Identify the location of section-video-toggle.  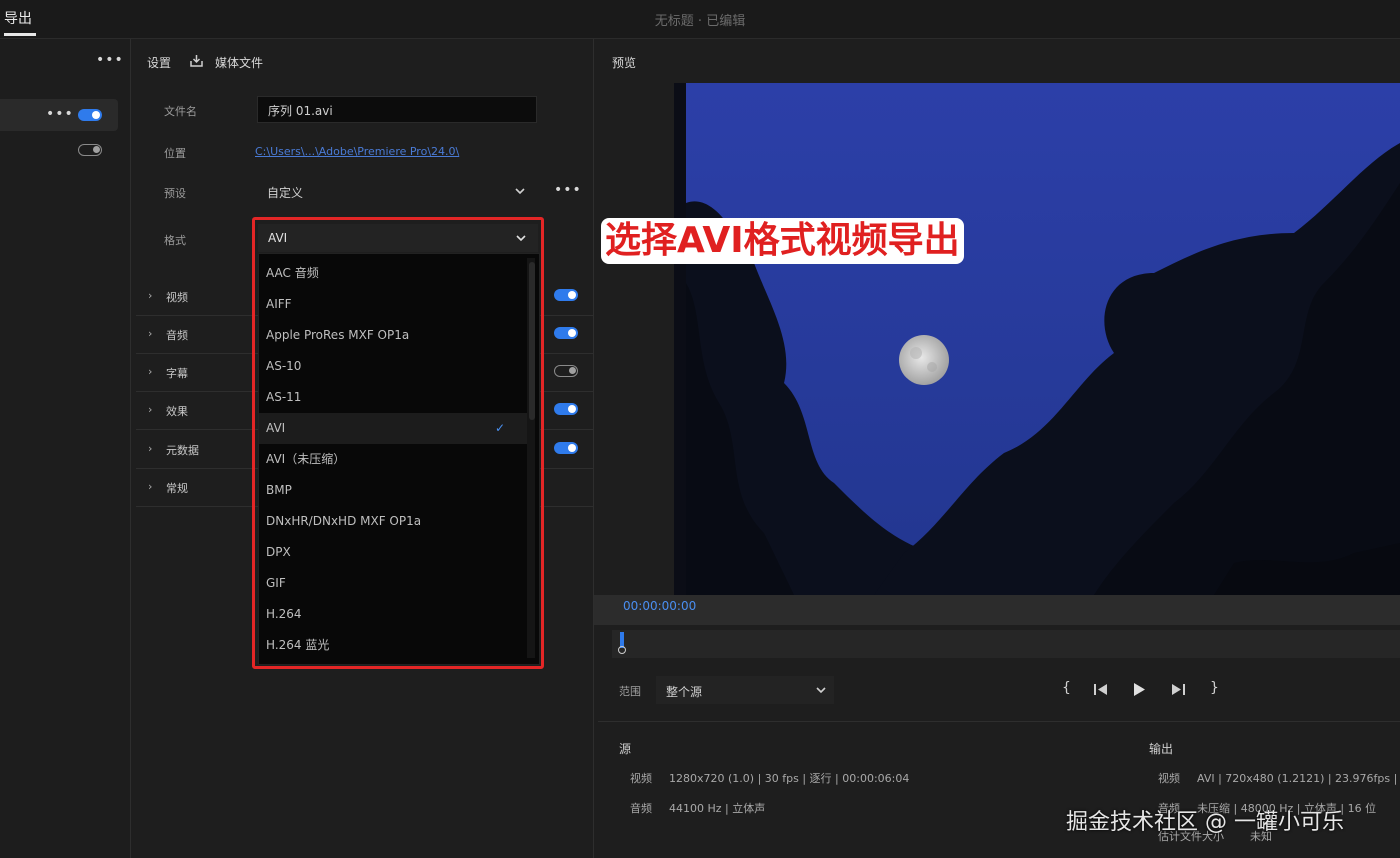
(566, 295).